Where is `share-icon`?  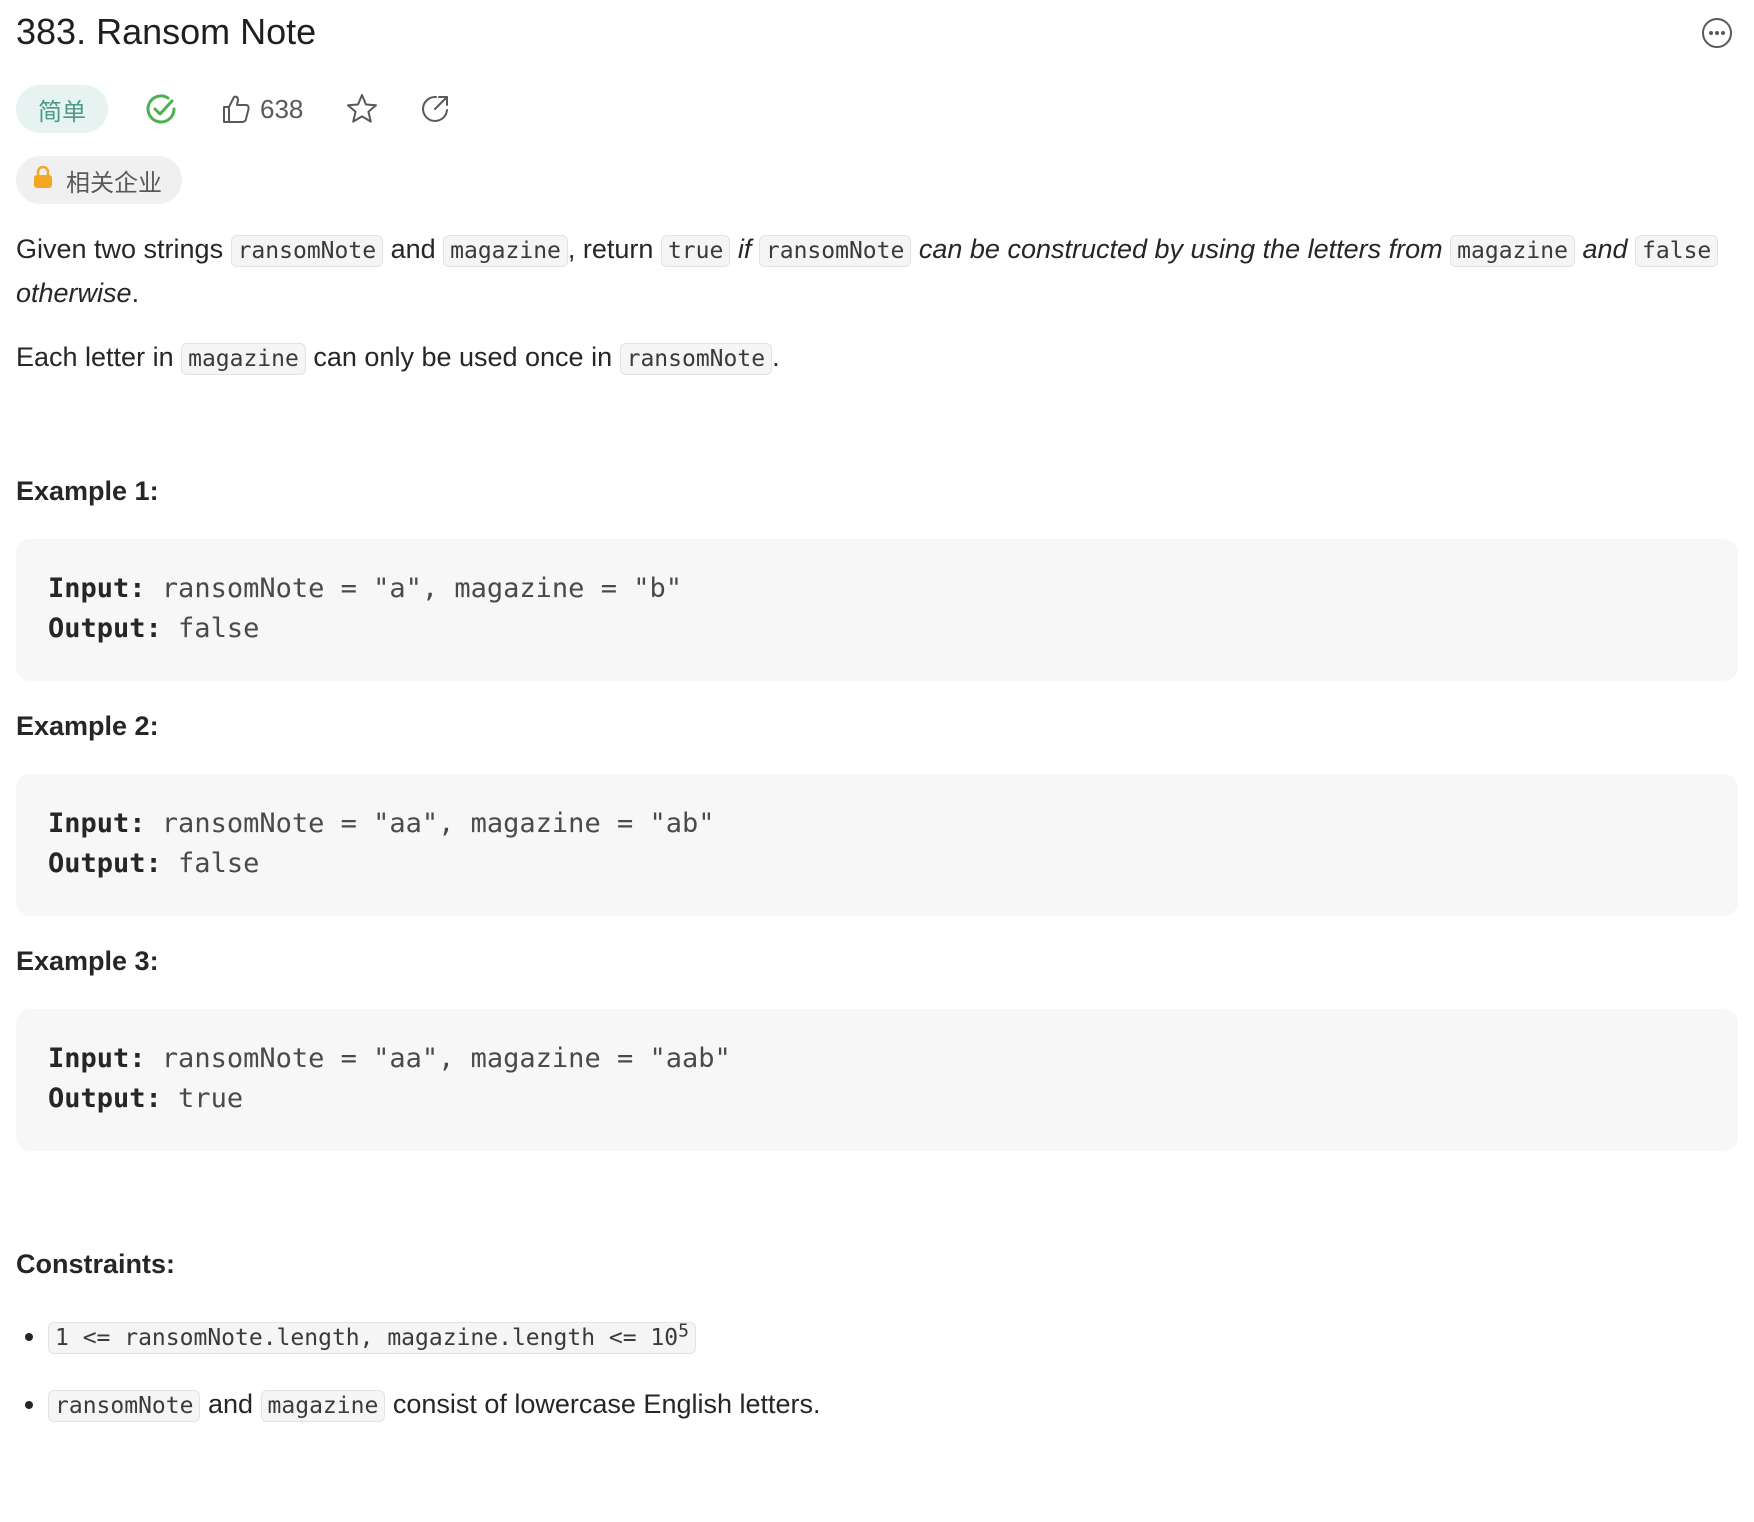 share-icon is located at coordinates (435, 109).